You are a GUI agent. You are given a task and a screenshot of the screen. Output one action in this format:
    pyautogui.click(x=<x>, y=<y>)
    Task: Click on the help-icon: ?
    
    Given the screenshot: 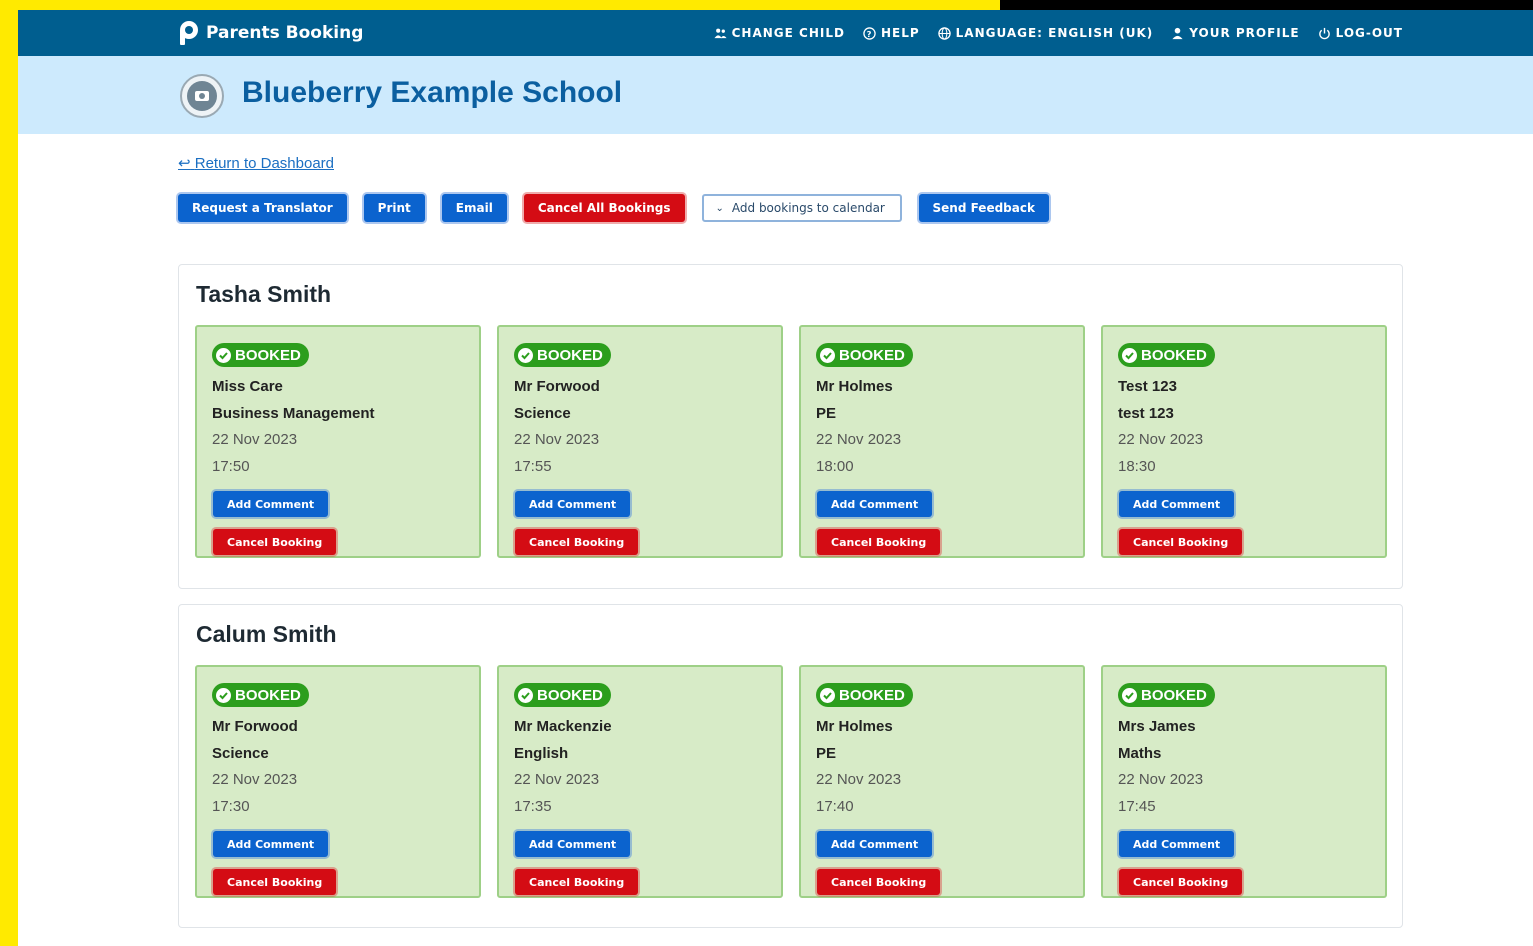 What is the action you would take?
    pyautogui.click(x=869, y=33)
    